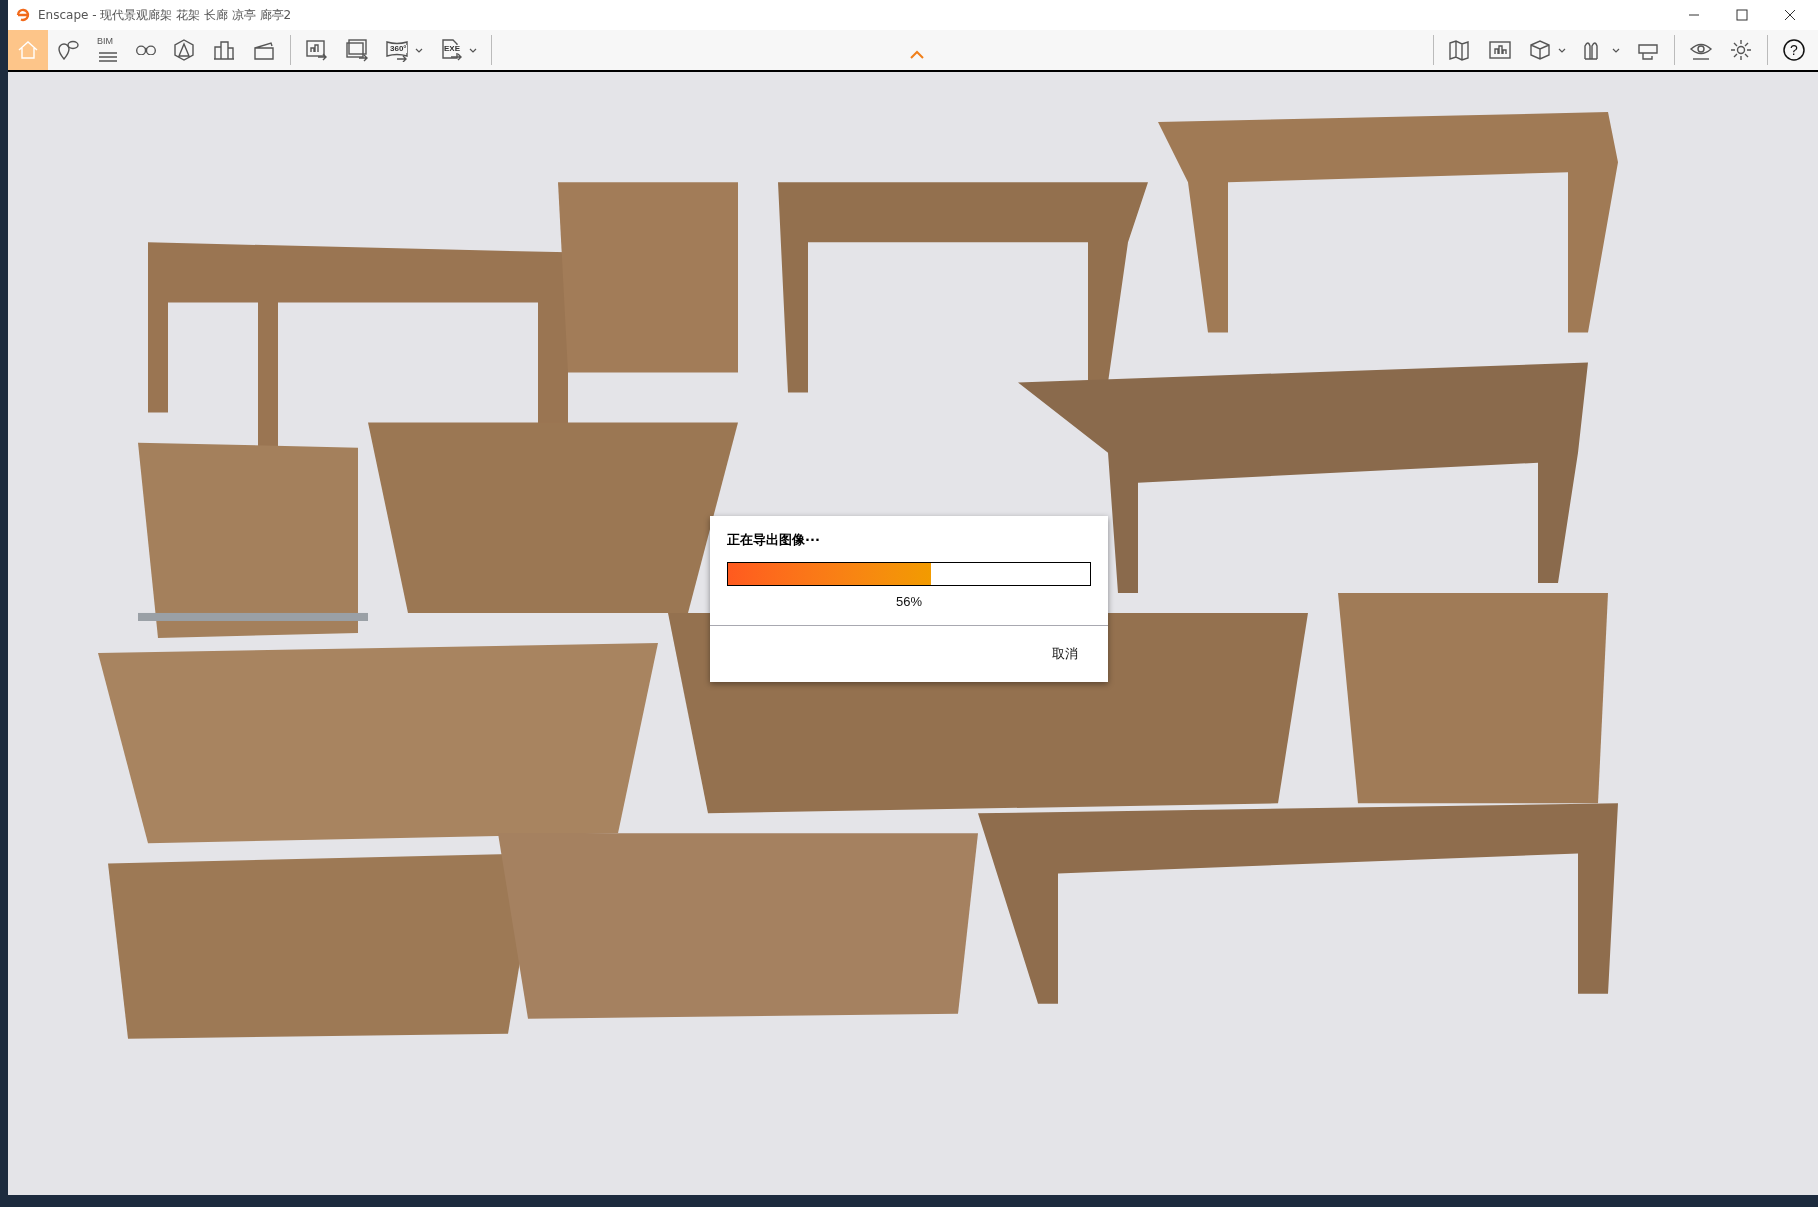  What do you see at coordinates (317, 50) in the screenshot?
I see `image-export-icon` at bounding box center [317, 50].